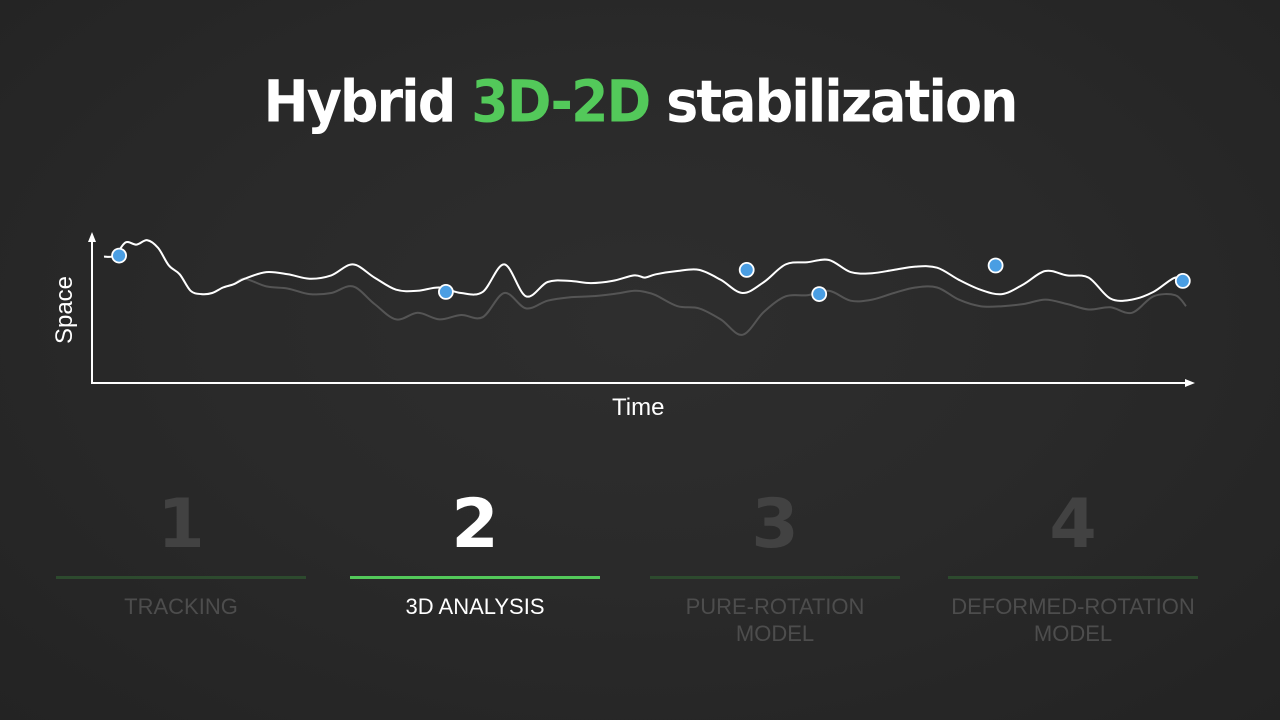  I want to click on y-axis-label: Space, so click(64, 310).